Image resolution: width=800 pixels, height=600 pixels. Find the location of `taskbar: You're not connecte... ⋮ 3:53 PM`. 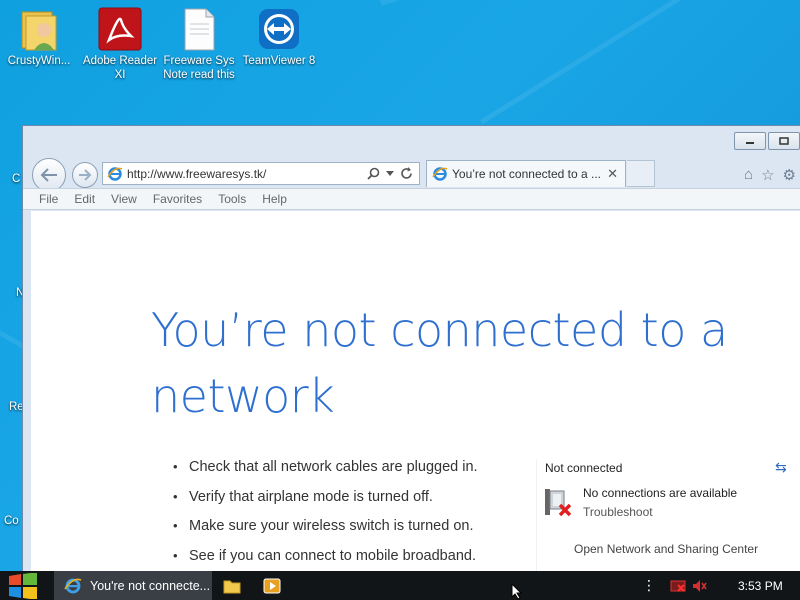

taskbar: You're not connecte... ⋮ 3:53 PM is located at coordinates (400, 585).